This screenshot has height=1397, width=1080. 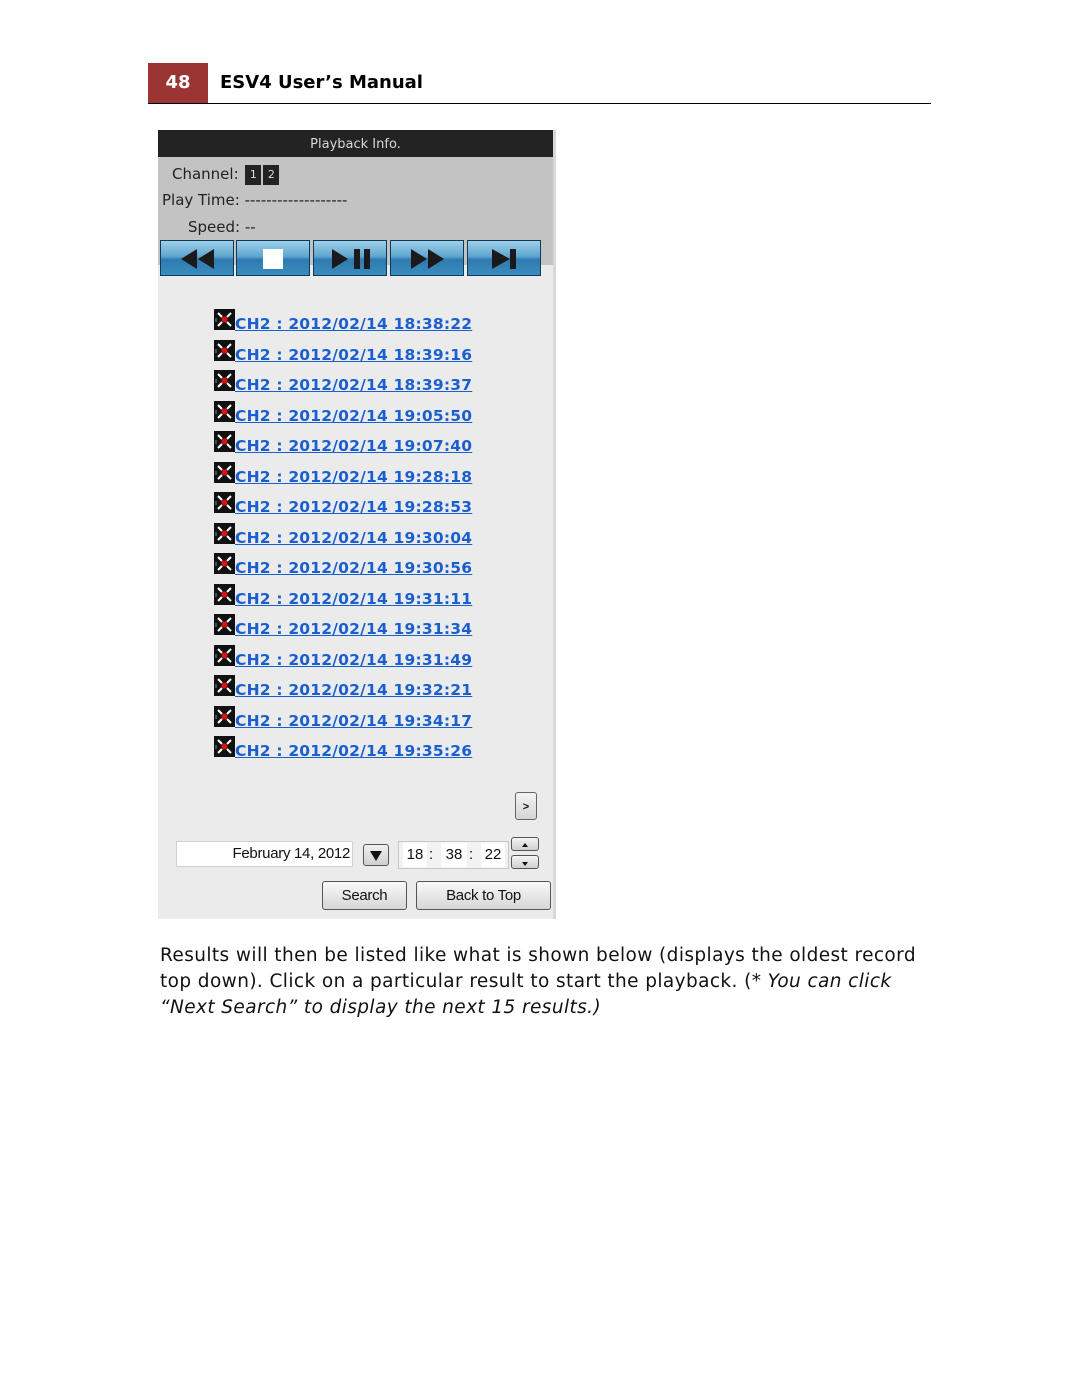 I want to click on result-item: CH2 : 2012/02/14 19:34:17, so click(x=343, y=721).